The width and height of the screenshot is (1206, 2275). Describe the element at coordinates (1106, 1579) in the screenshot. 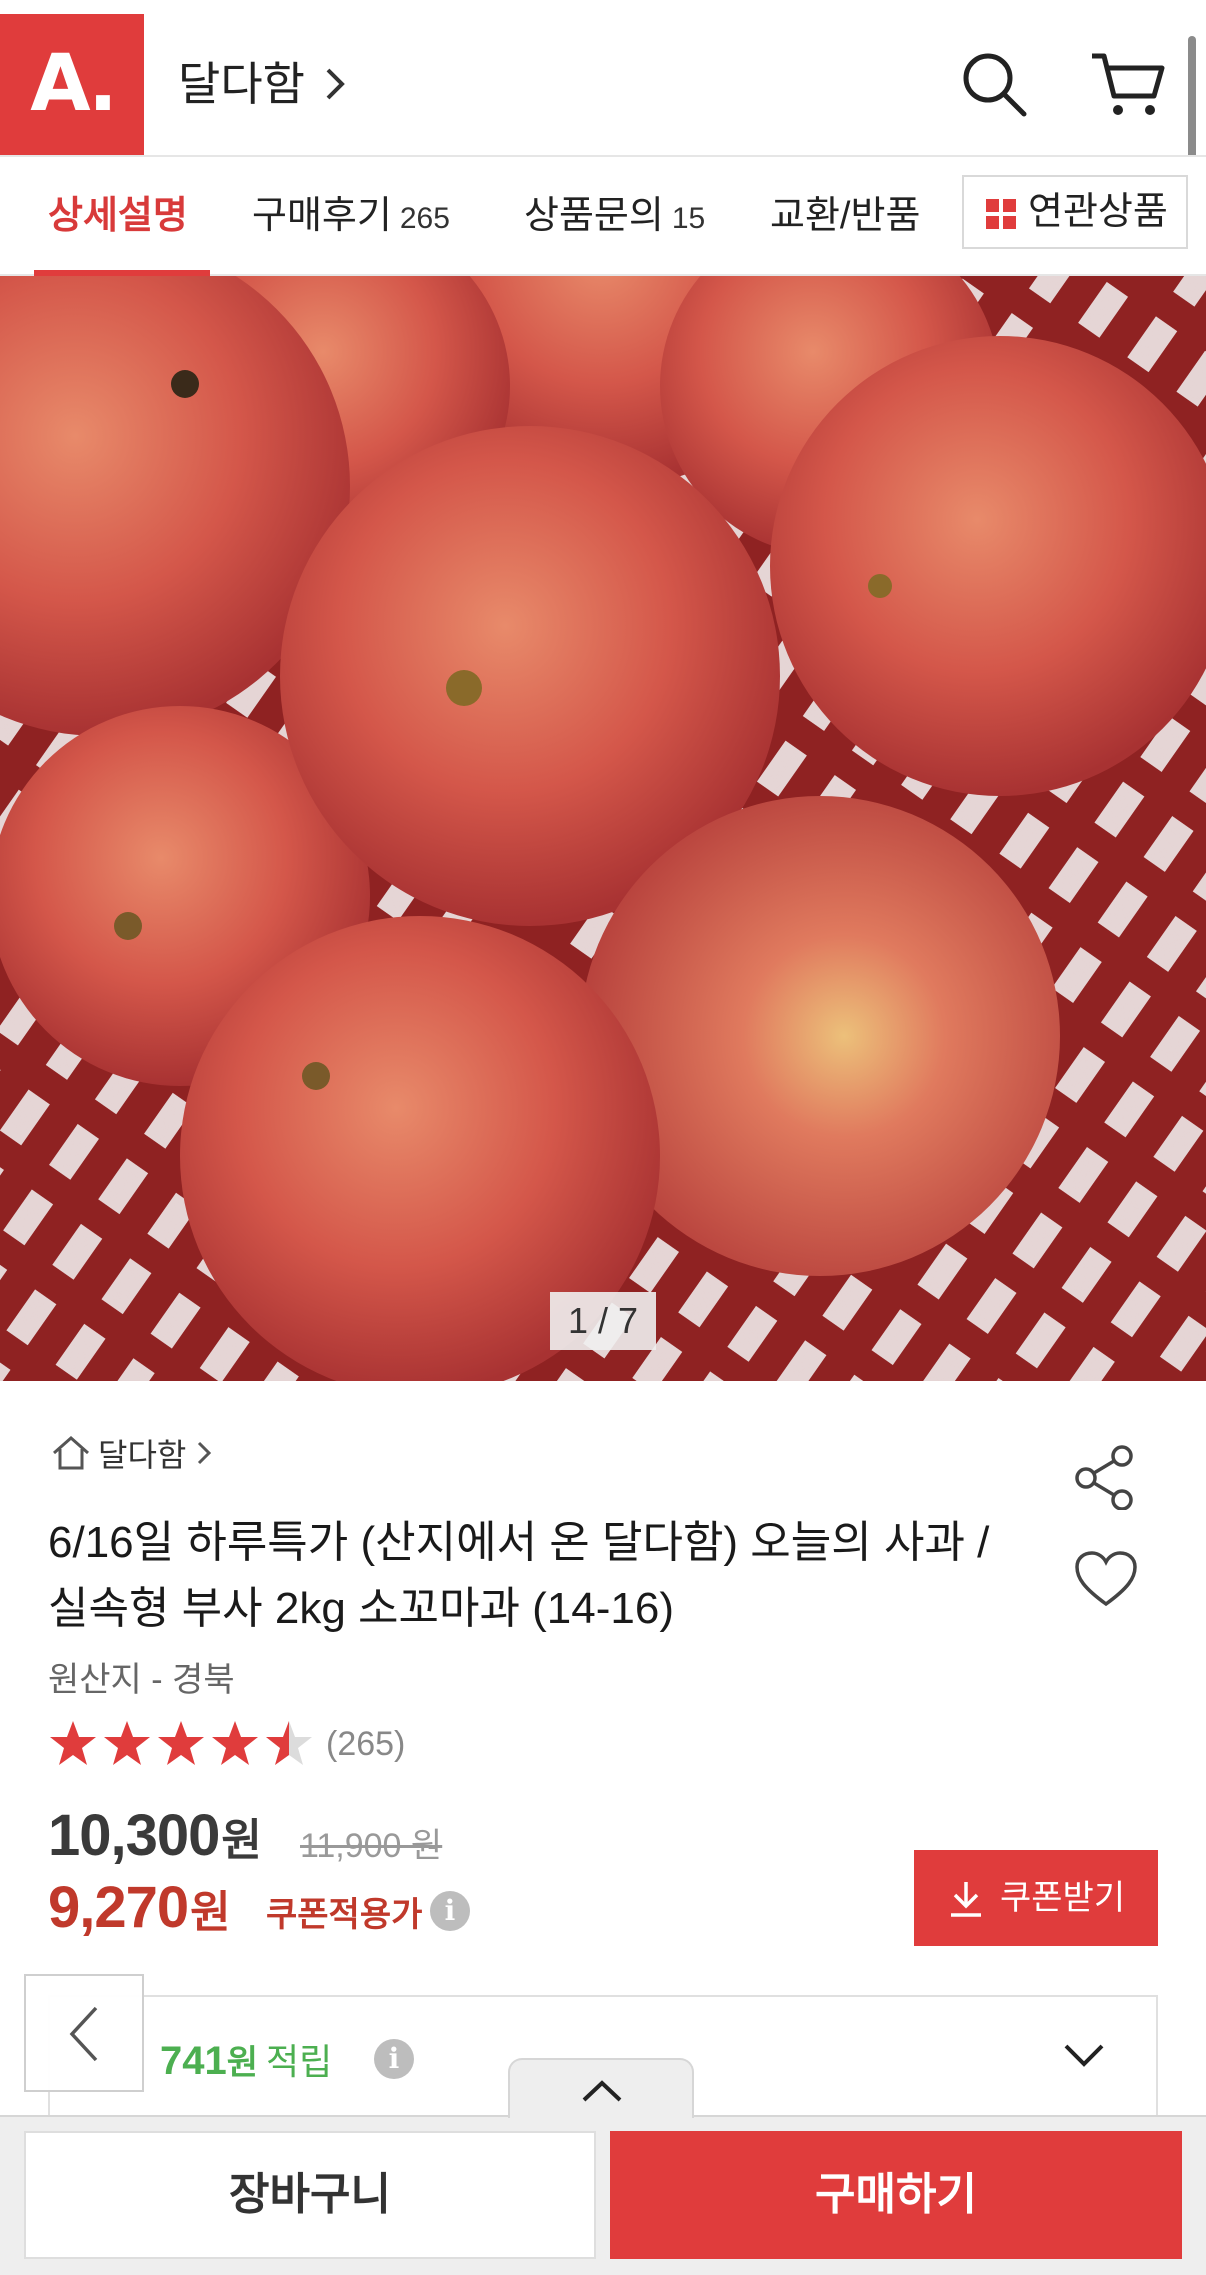

I see `heart-icon` at that location.